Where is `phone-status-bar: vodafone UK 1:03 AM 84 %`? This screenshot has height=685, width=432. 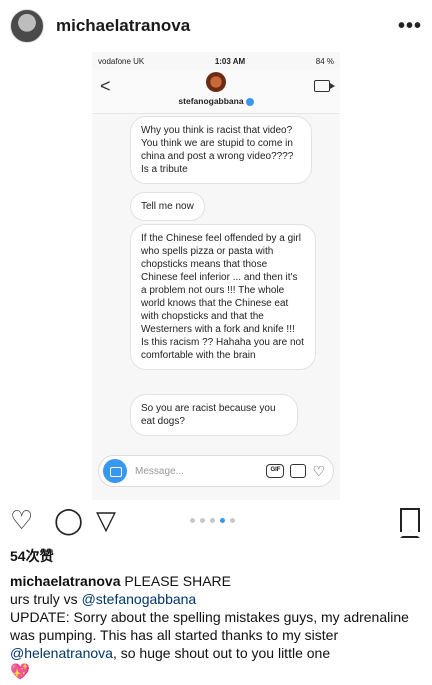
phone-status-bar: vodafone UK 1:03 AM 84 % is located at coordinates (216, 61).